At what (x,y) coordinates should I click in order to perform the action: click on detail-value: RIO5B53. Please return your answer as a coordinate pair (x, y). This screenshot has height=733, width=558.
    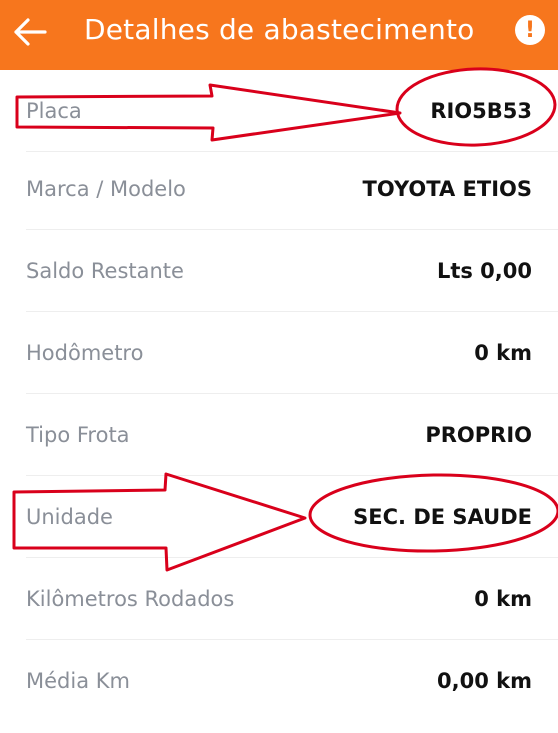
    Looking at the image, I should click on (481, 111).